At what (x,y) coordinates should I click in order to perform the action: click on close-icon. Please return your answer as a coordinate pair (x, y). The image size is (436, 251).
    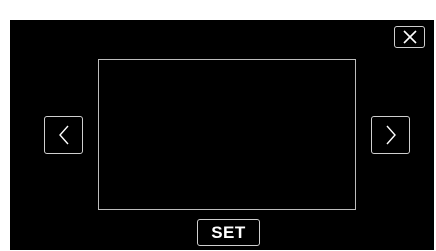
    Looking at the image, I should click on (409, 37).